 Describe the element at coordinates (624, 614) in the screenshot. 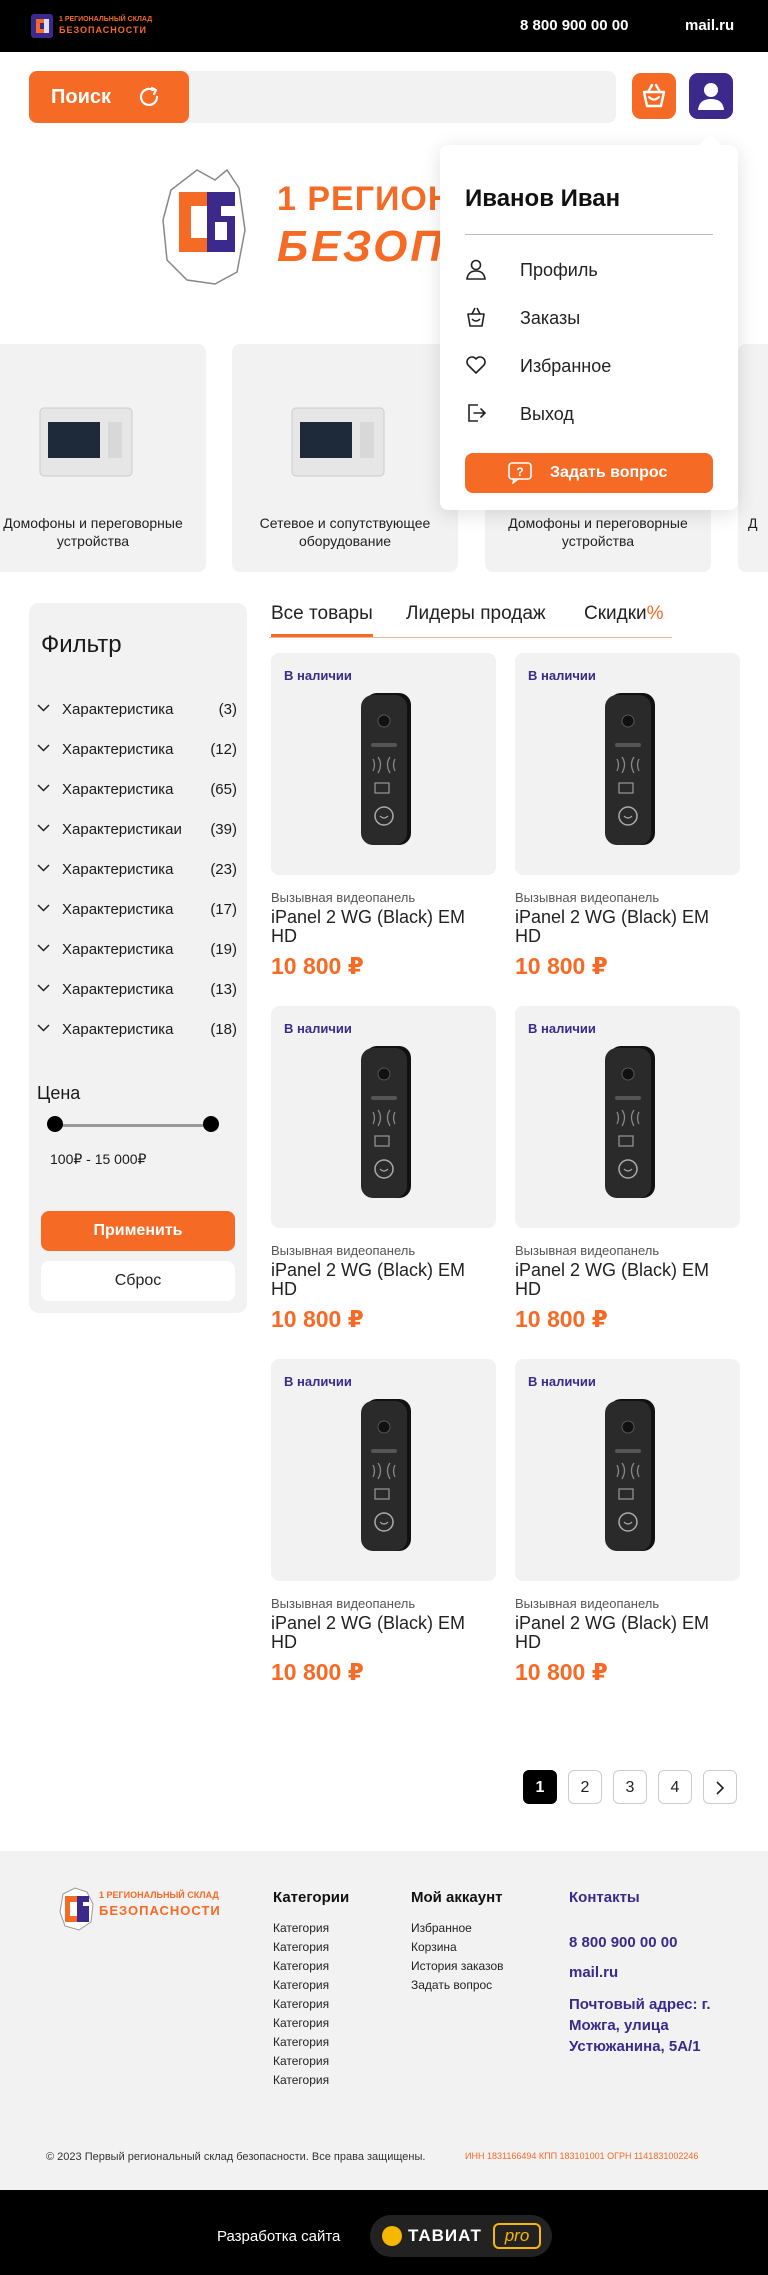

I see `tab-sale: Скидки%` at that location.